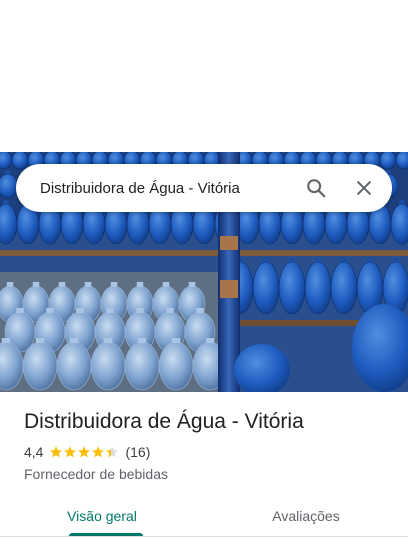 This screenshot has height=544, width=408. I want to click on tab-reviews-label: Avaliações, so click(306, 516).